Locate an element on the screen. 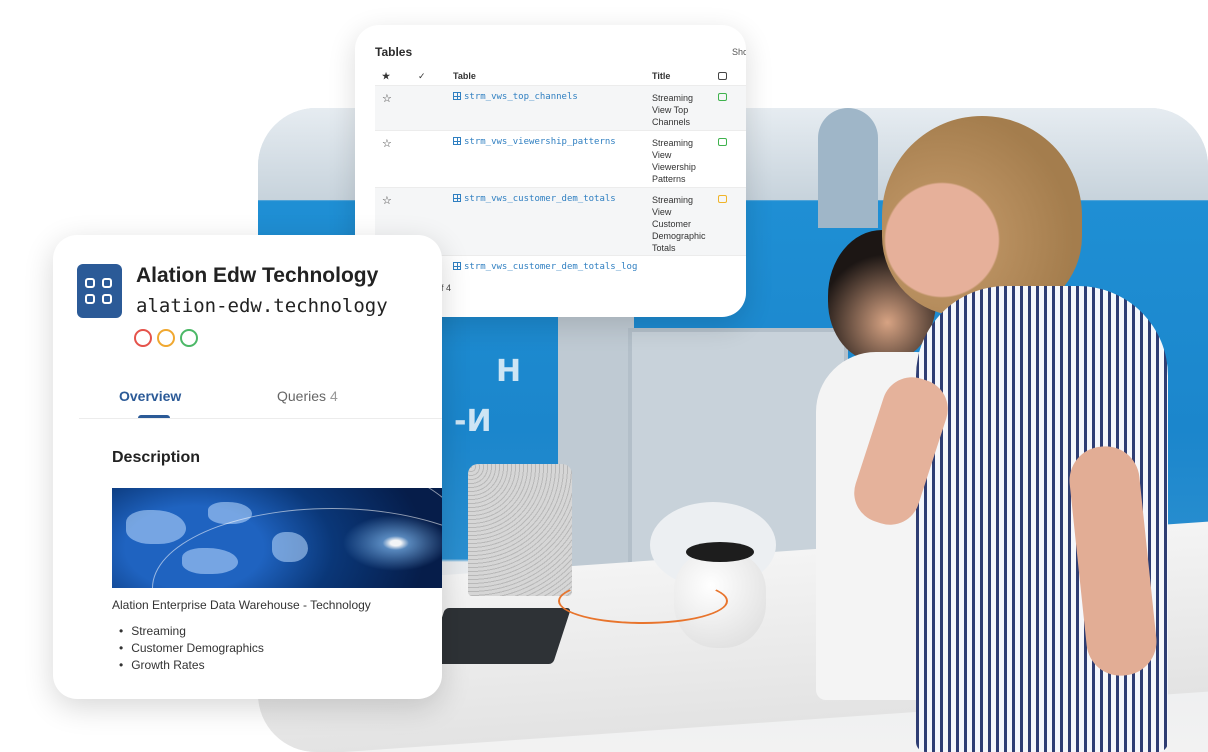  data-source-icon is located at coordinates (99, 291).